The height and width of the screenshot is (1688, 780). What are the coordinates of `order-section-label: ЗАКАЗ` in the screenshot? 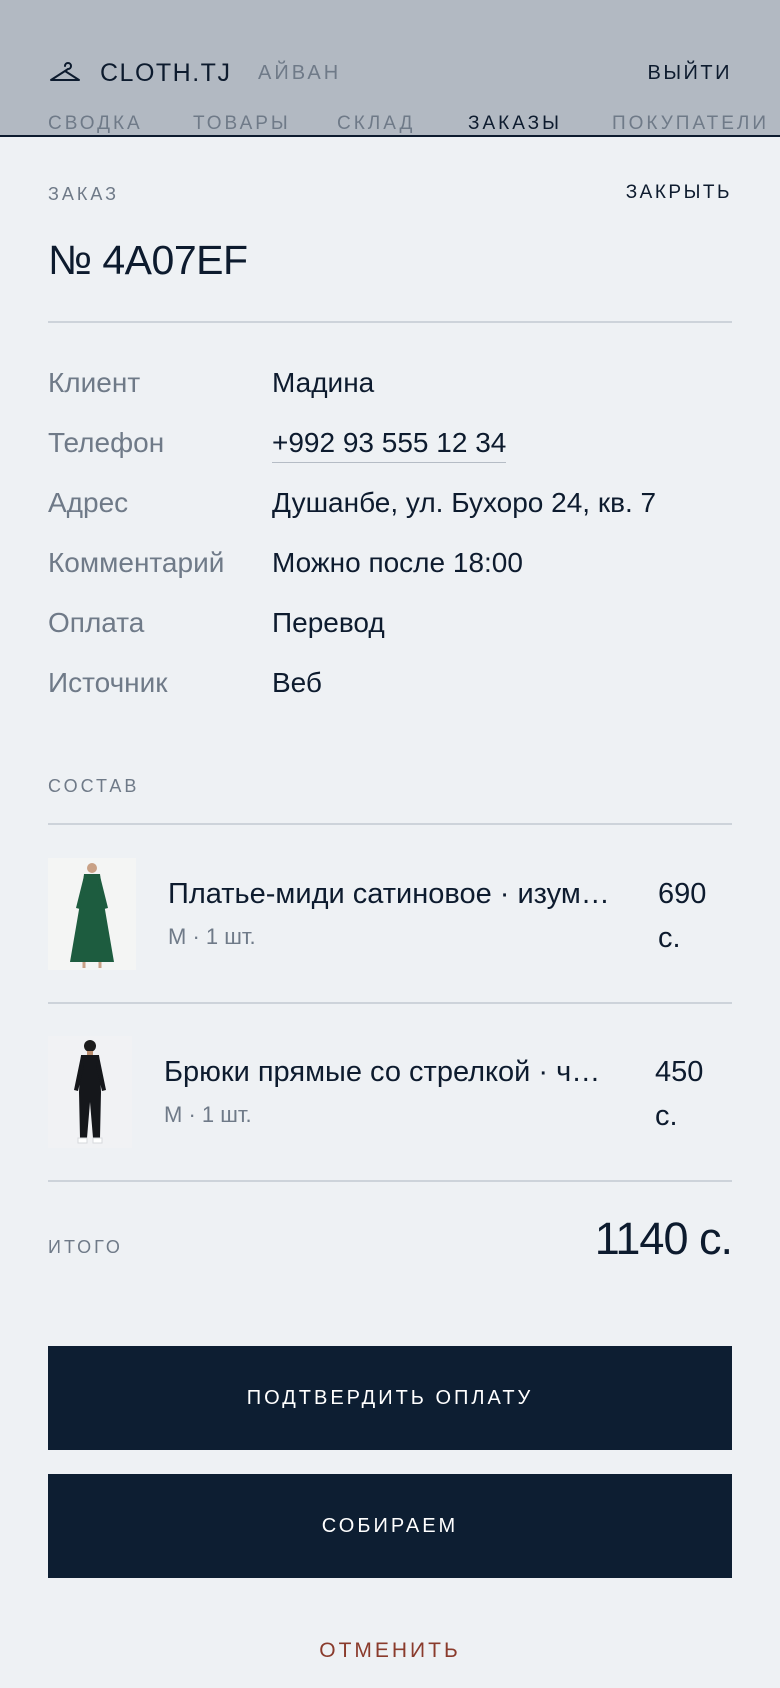 It's located at (84, 194).